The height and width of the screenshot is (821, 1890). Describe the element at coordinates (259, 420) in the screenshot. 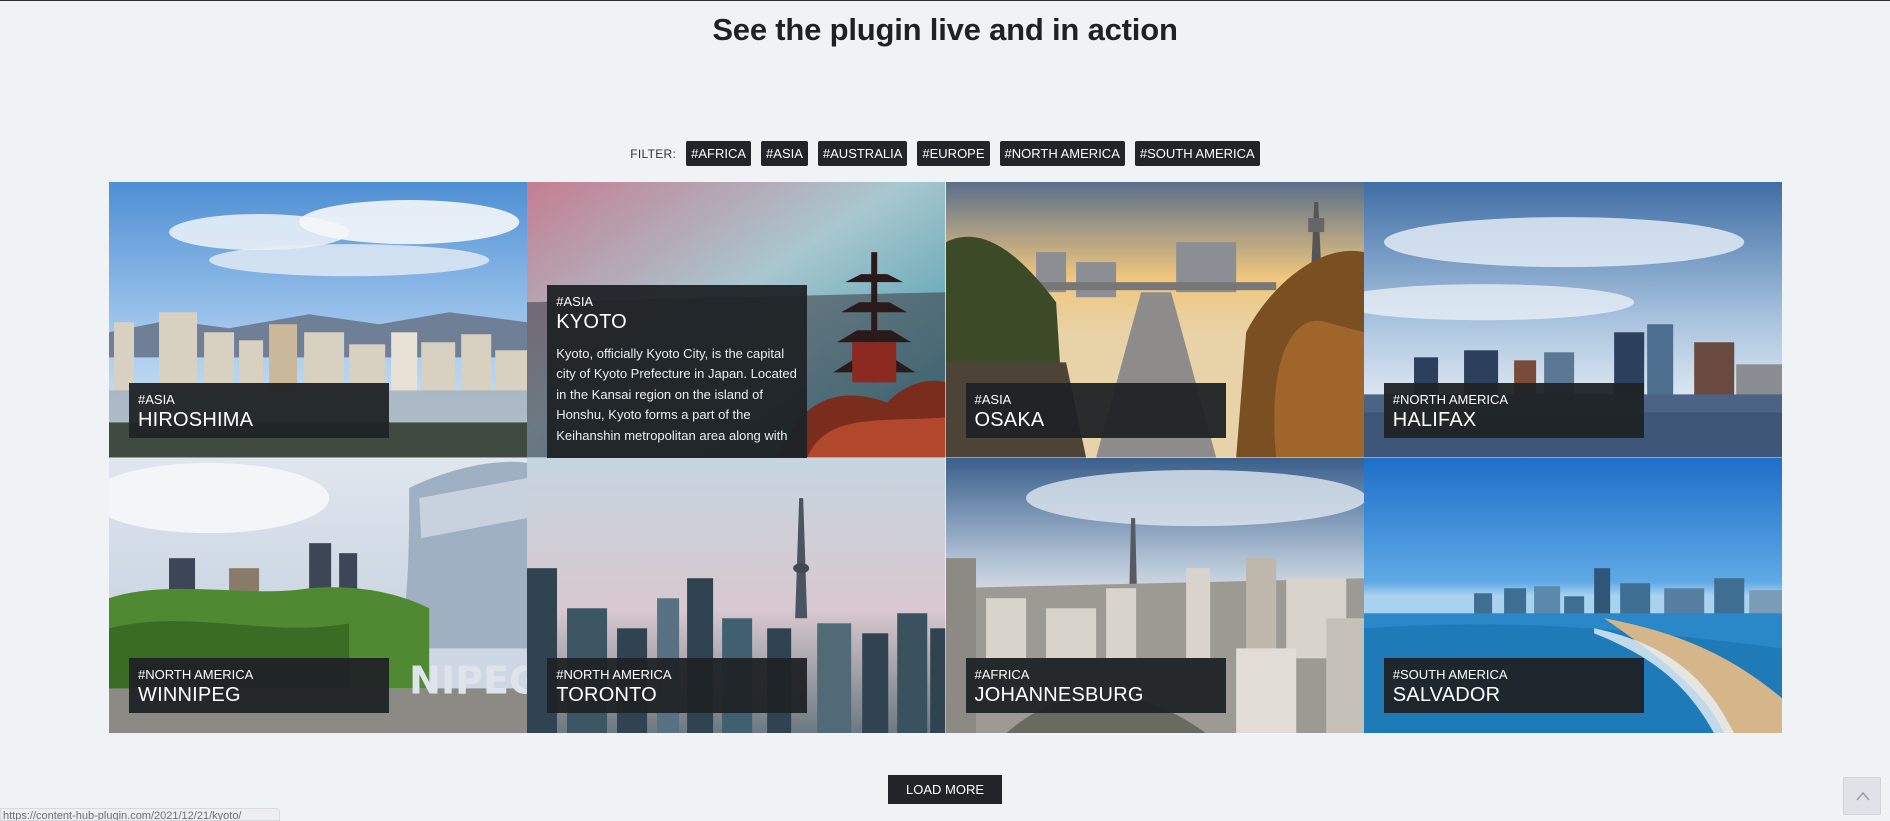

I see `card-title: HIROSHIMA` at that location.